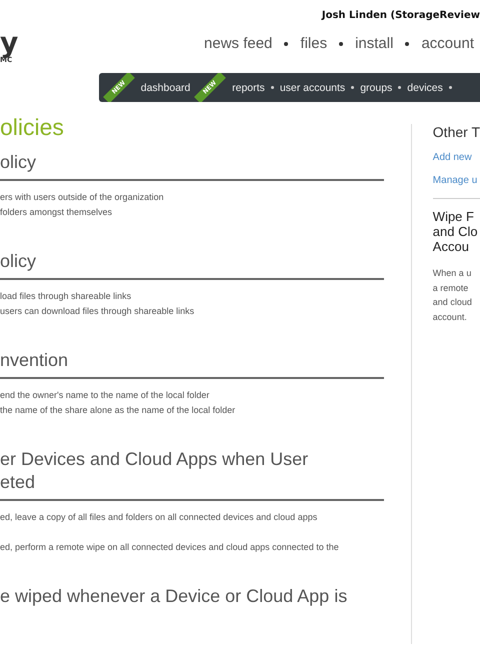 This screenshot has height=650, width=480. Describe the element at coordinates (82, 197) in the screenshot. I see `option-text: ers with users outside of the organization` at that location.